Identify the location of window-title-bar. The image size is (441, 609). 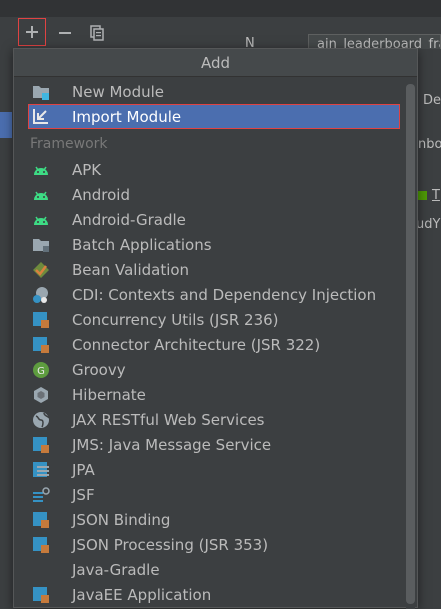
(220, 8).